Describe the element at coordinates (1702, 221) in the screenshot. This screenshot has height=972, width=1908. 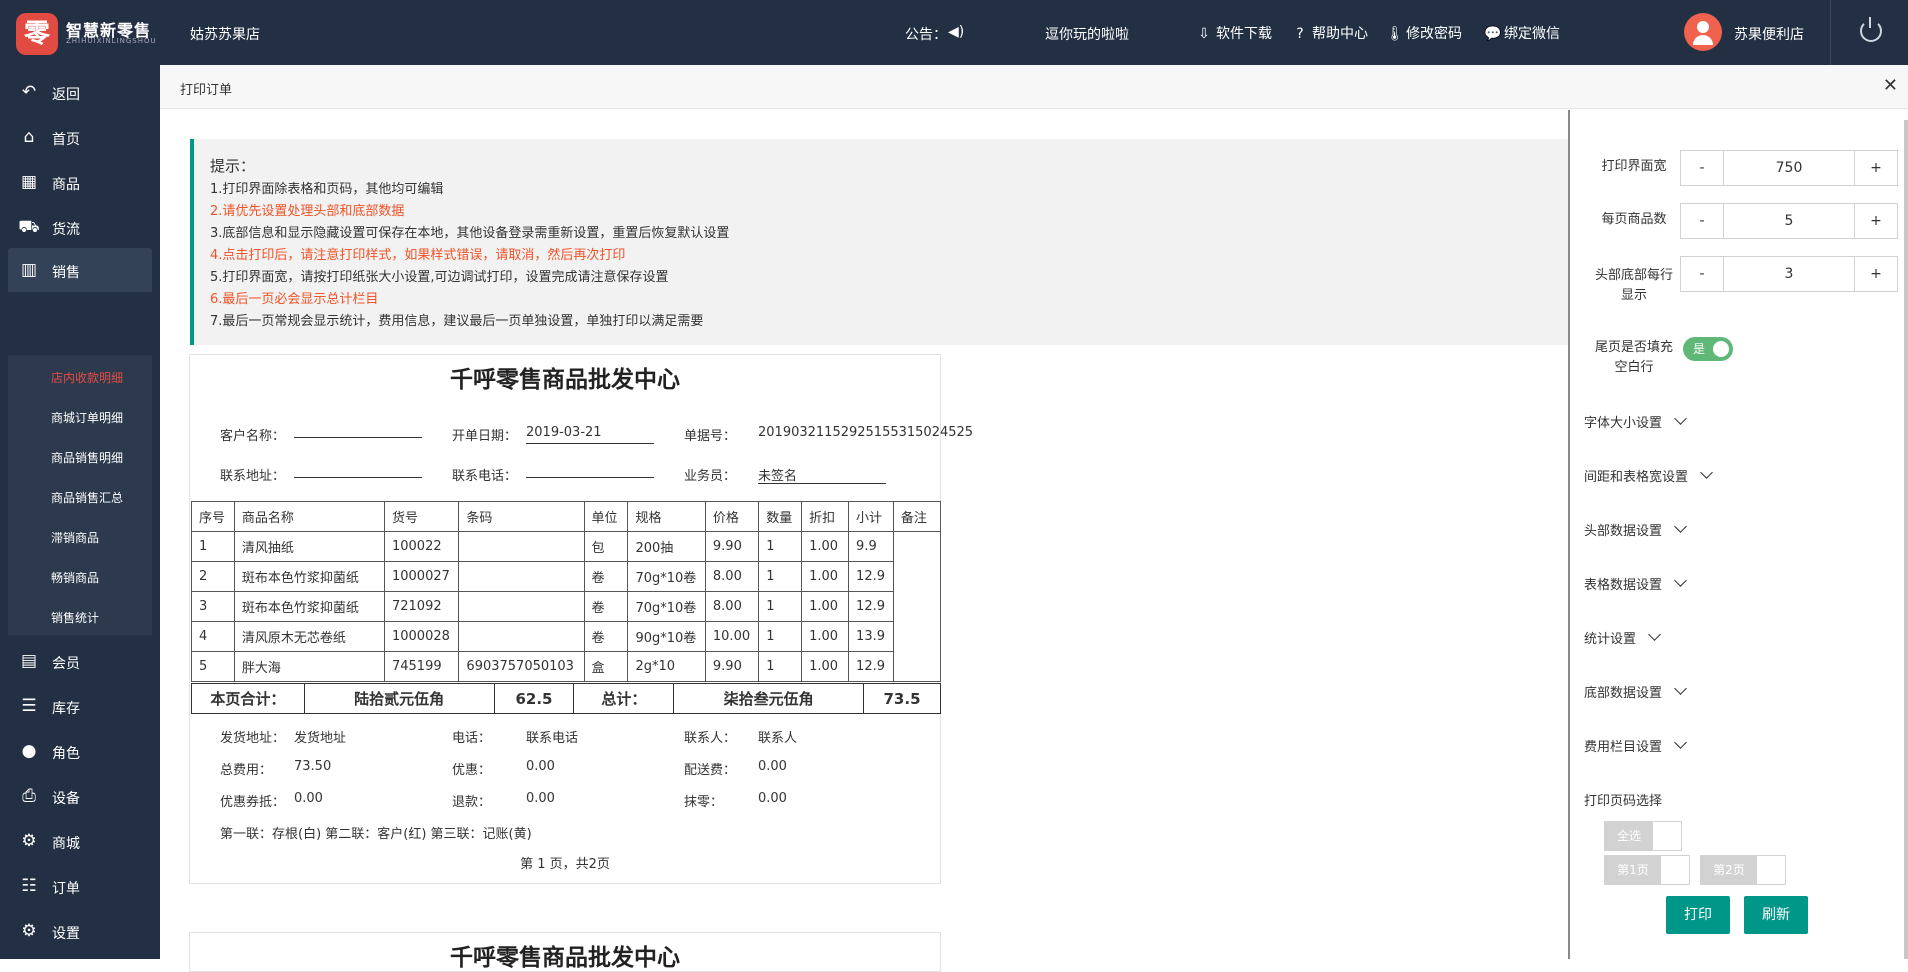
I see `per-page-minus-button: -` at that location.